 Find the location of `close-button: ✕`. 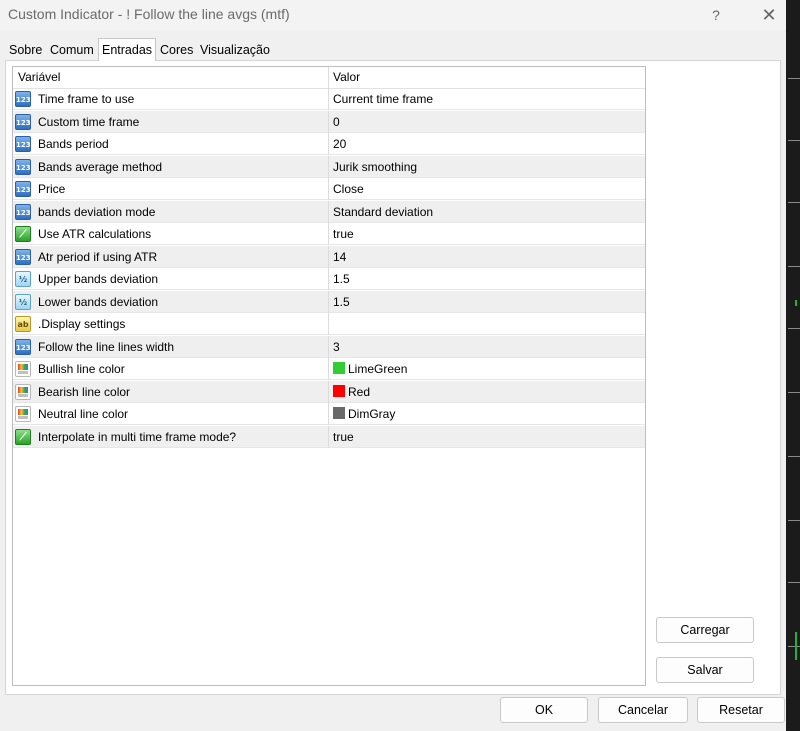

close-button: ✕ is located at coordinates (769, 15).